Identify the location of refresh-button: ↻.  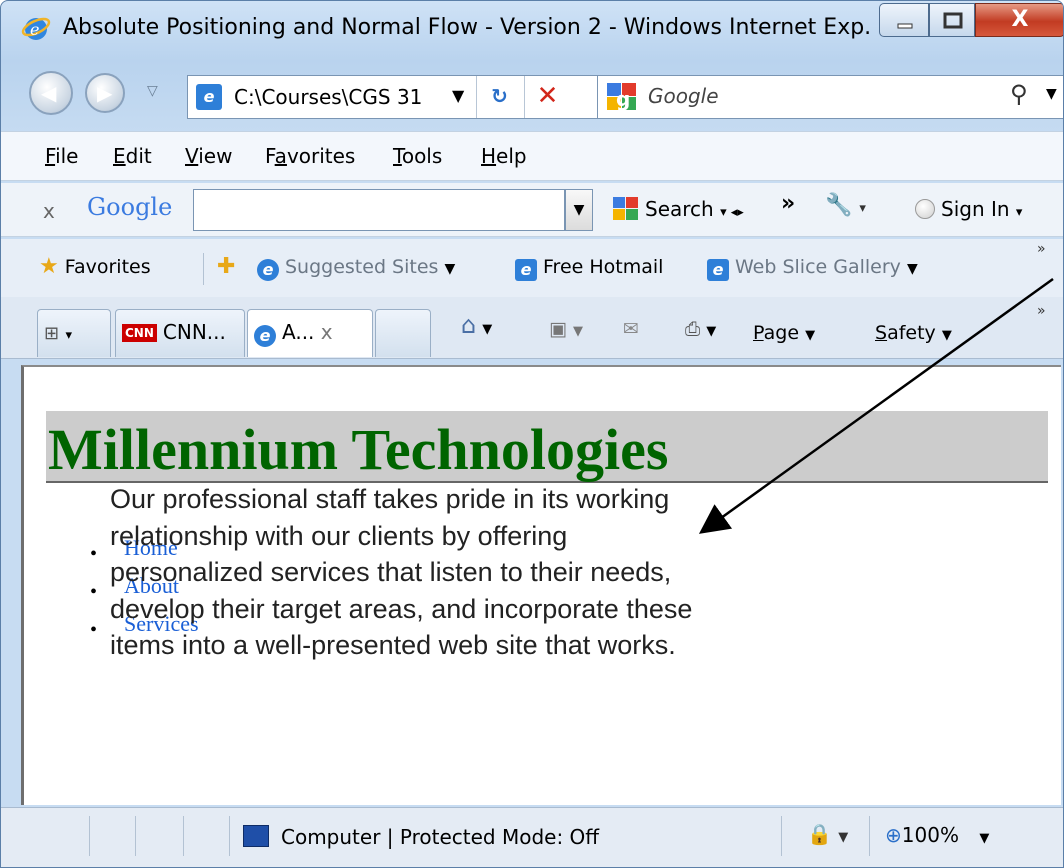
(499, 97).